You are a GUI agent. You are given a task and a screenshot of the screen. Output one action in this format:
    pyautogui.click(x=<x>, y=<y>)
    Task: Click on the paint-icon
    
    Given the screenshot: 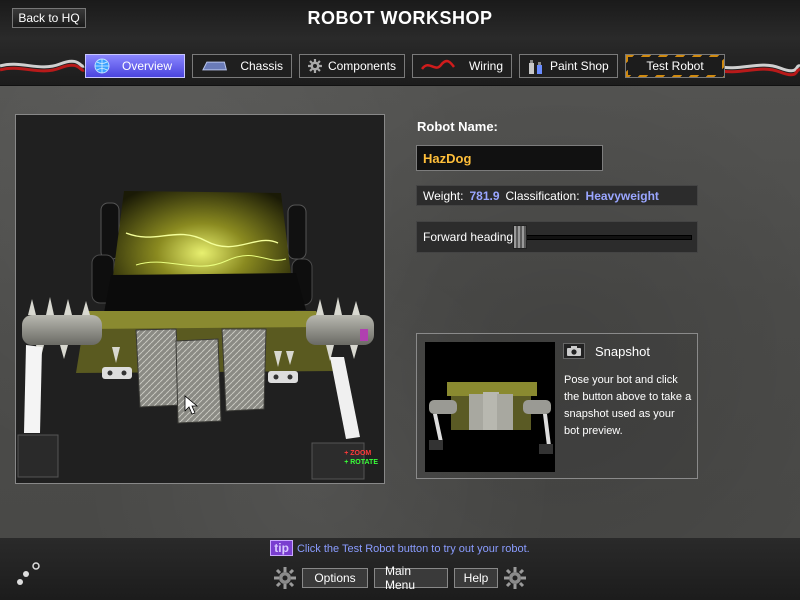 What is the action you would take?
    pyautogui.click(x=535, y=67)
    